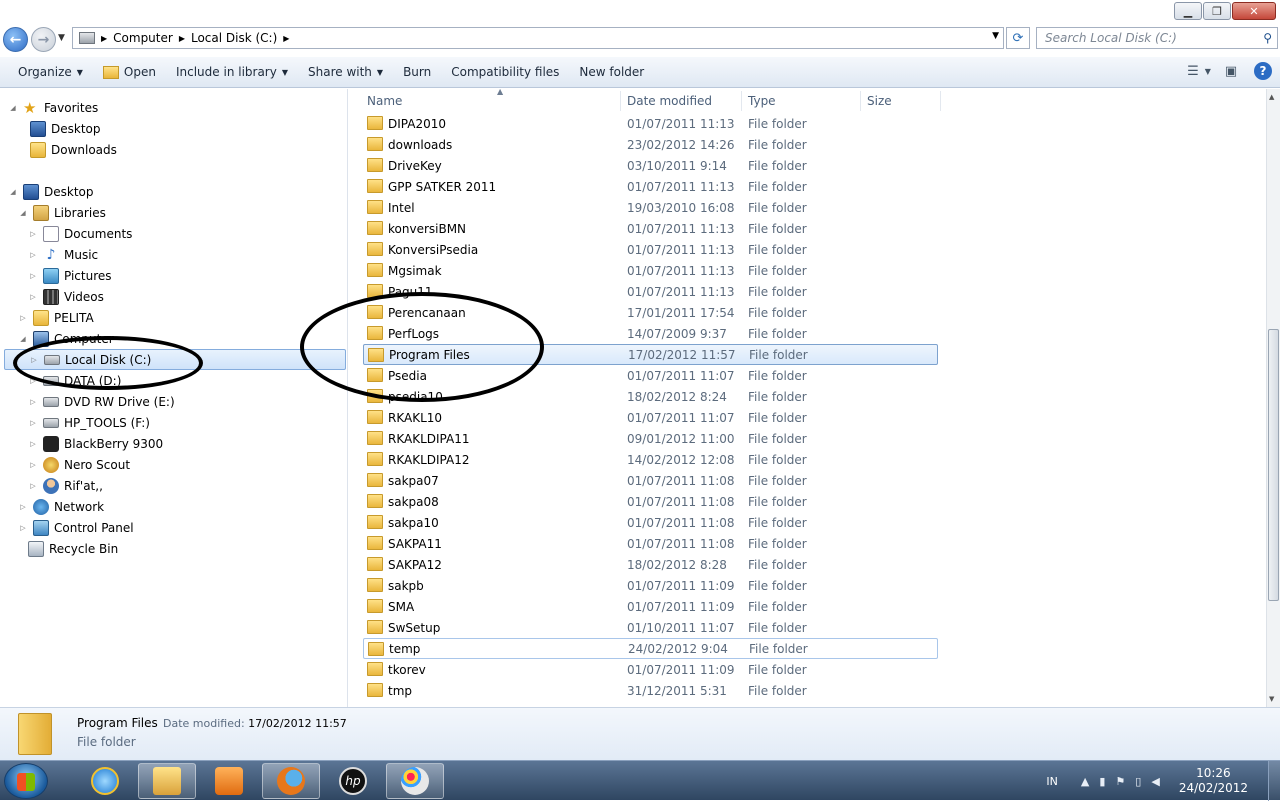 The height and width of the screenshot is (801, 1280). What do you see at coordinates (650, 228) in the screenshot?
I see `file-row: konversiBMN 01/07/2011 11:13 File folder` at bounding box center [650, 228].